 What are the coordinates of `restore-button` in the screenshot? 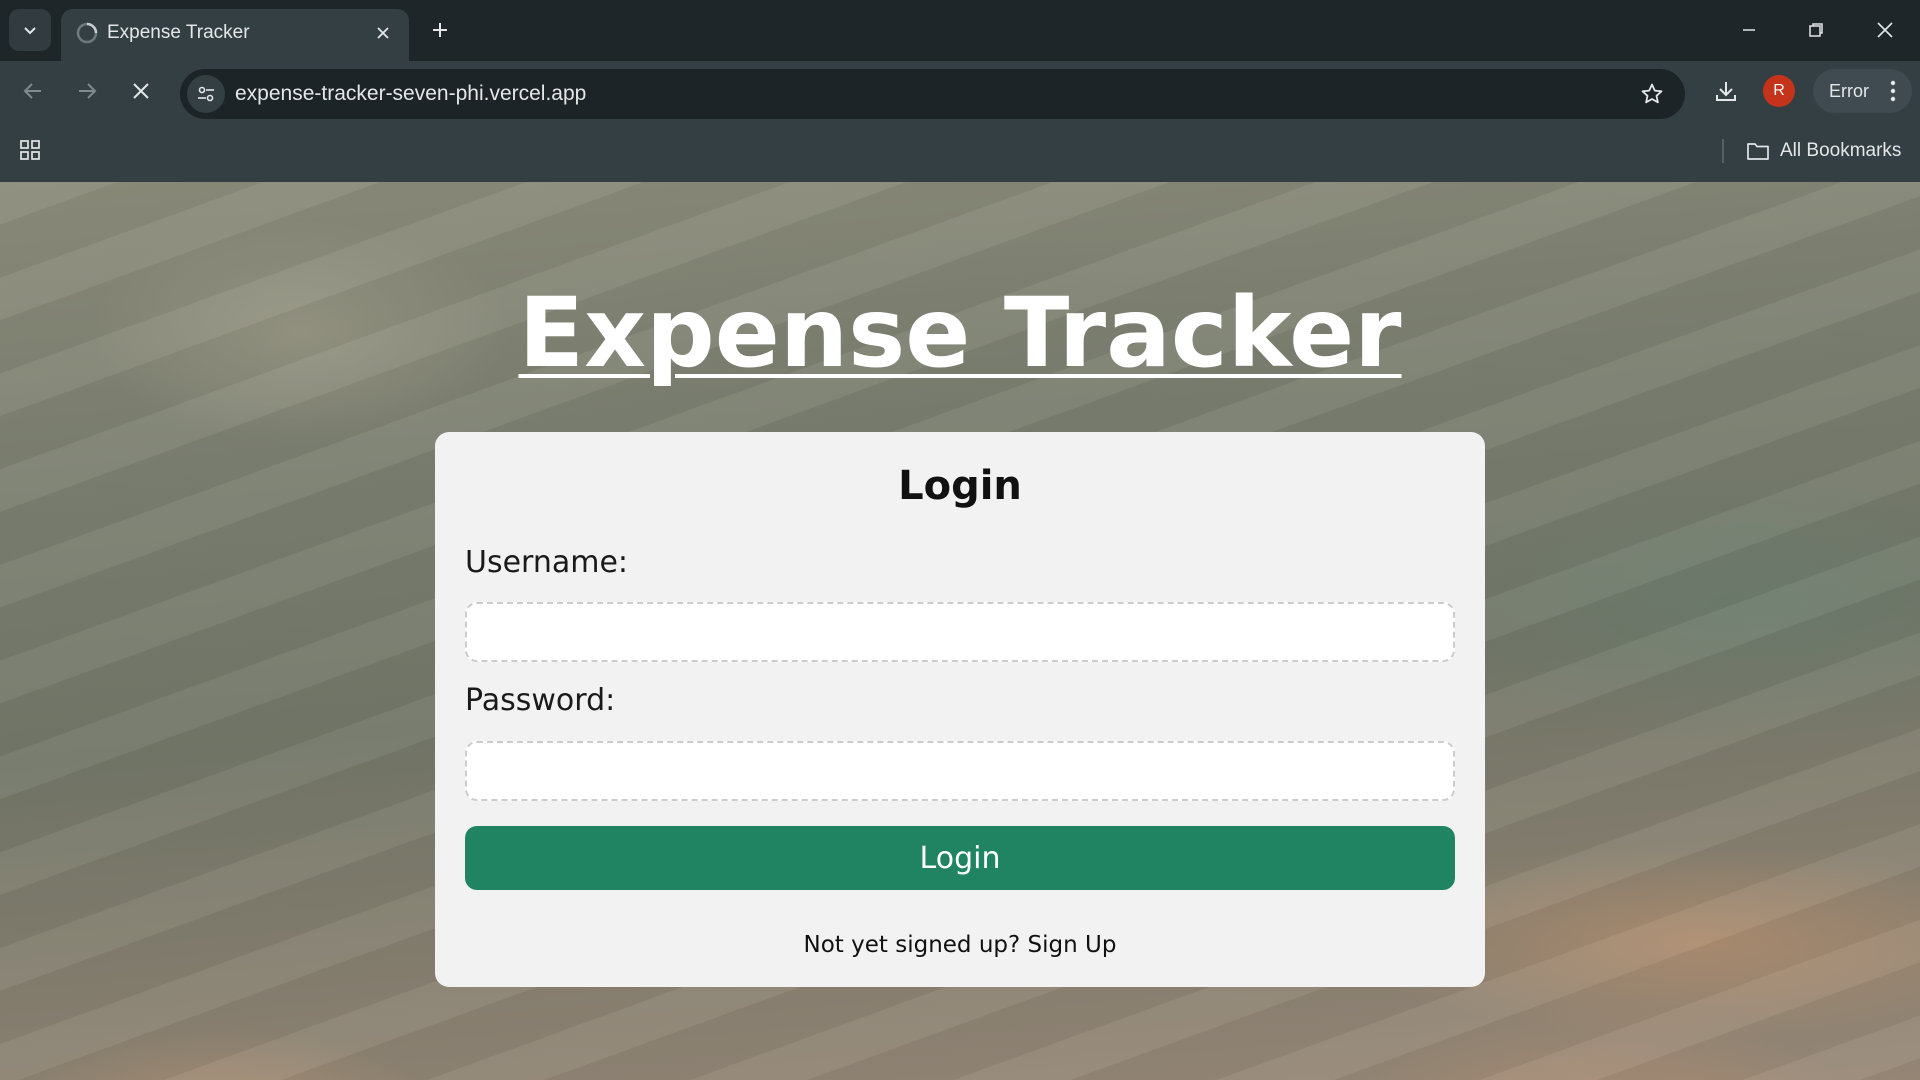 It's located at (1816, 30).